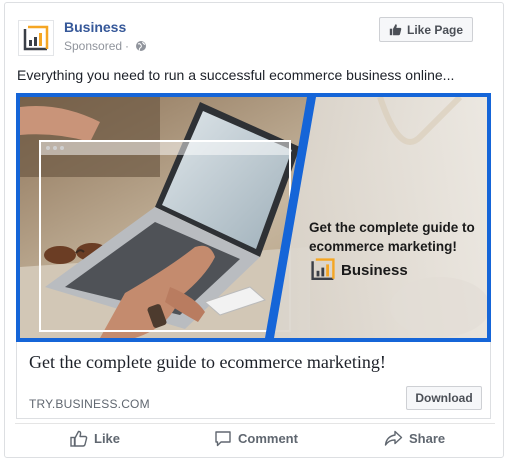 The width and height of the screenshot is (508, 462). I want to click on post-actions-bar: Like Comment Share, so click(255, 438).